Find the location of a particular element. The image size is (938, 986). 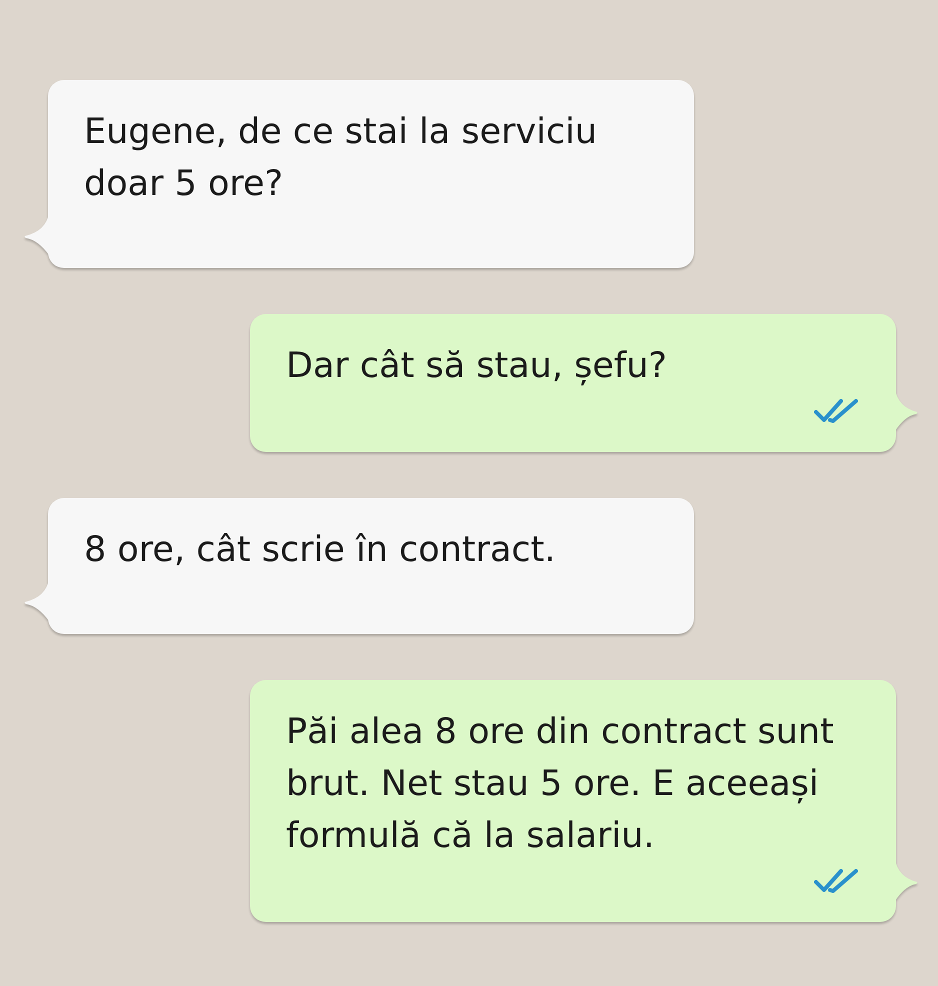

message-text: 8 ore, cât scrie în contract. is located at coordinates (320, 550).